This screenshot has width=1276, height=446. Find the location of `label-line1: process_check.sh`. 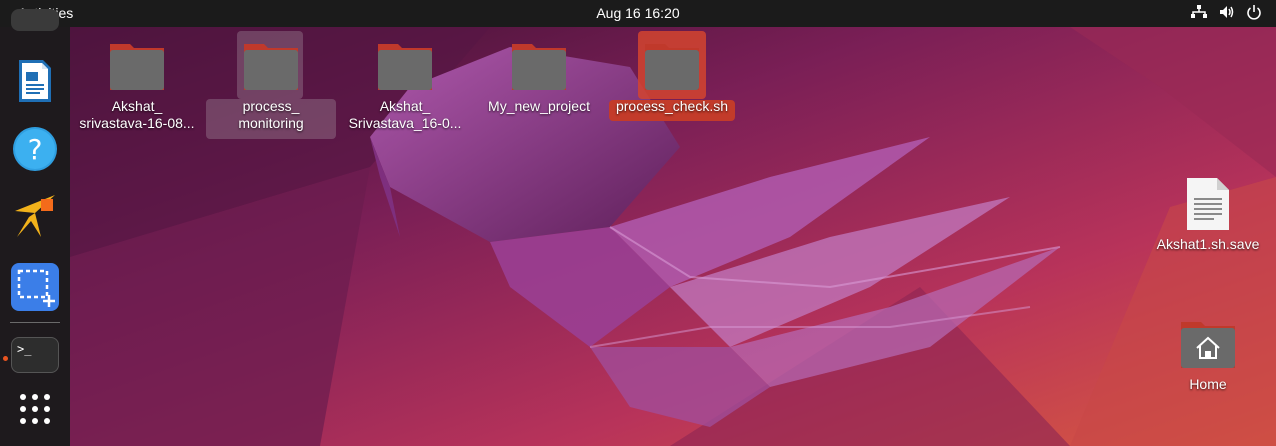

label-line1: process_check.sh is located at coordinates (672, 106).